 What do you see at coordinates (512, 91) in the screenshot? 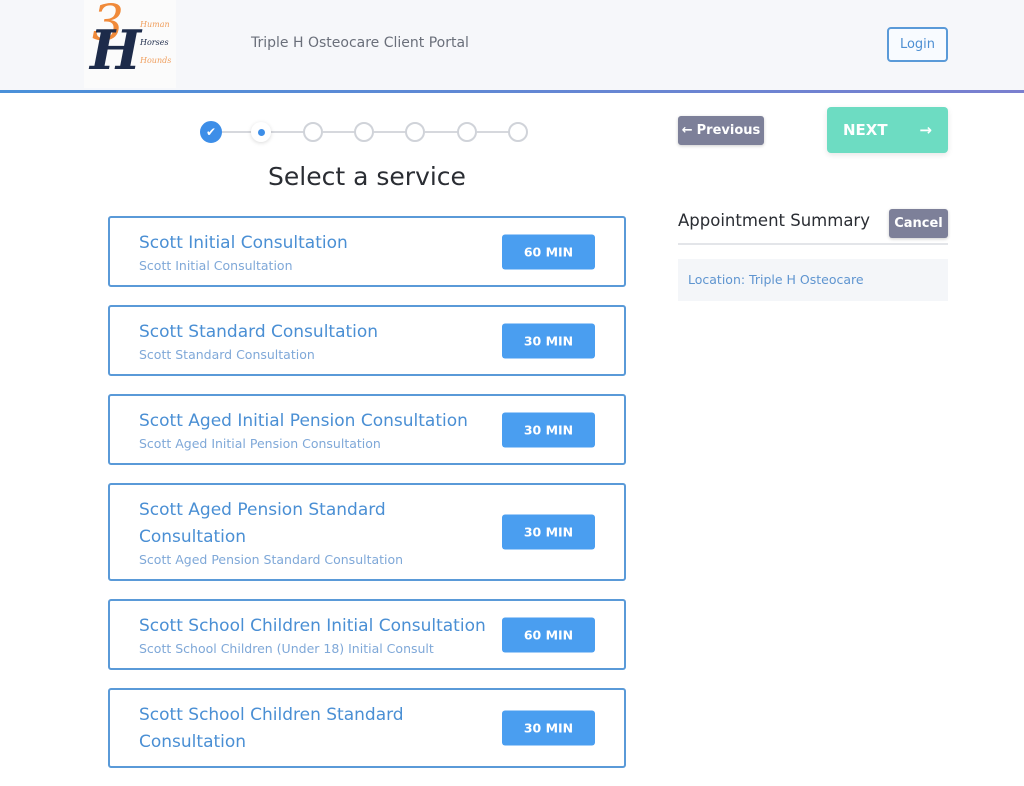
I see `header-divider` at bounding box center [512, 91].